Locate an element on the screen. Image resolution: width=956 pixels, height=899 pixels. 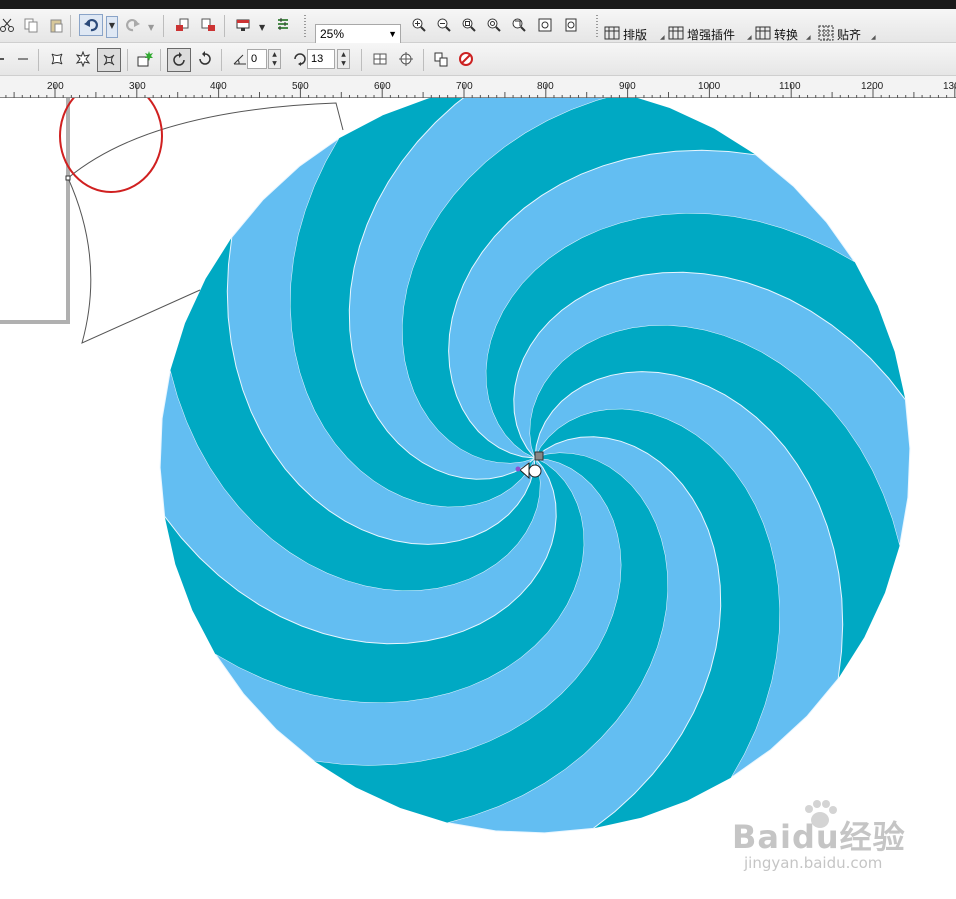
convert-button: 转换 is located at coordinates (776, 34).